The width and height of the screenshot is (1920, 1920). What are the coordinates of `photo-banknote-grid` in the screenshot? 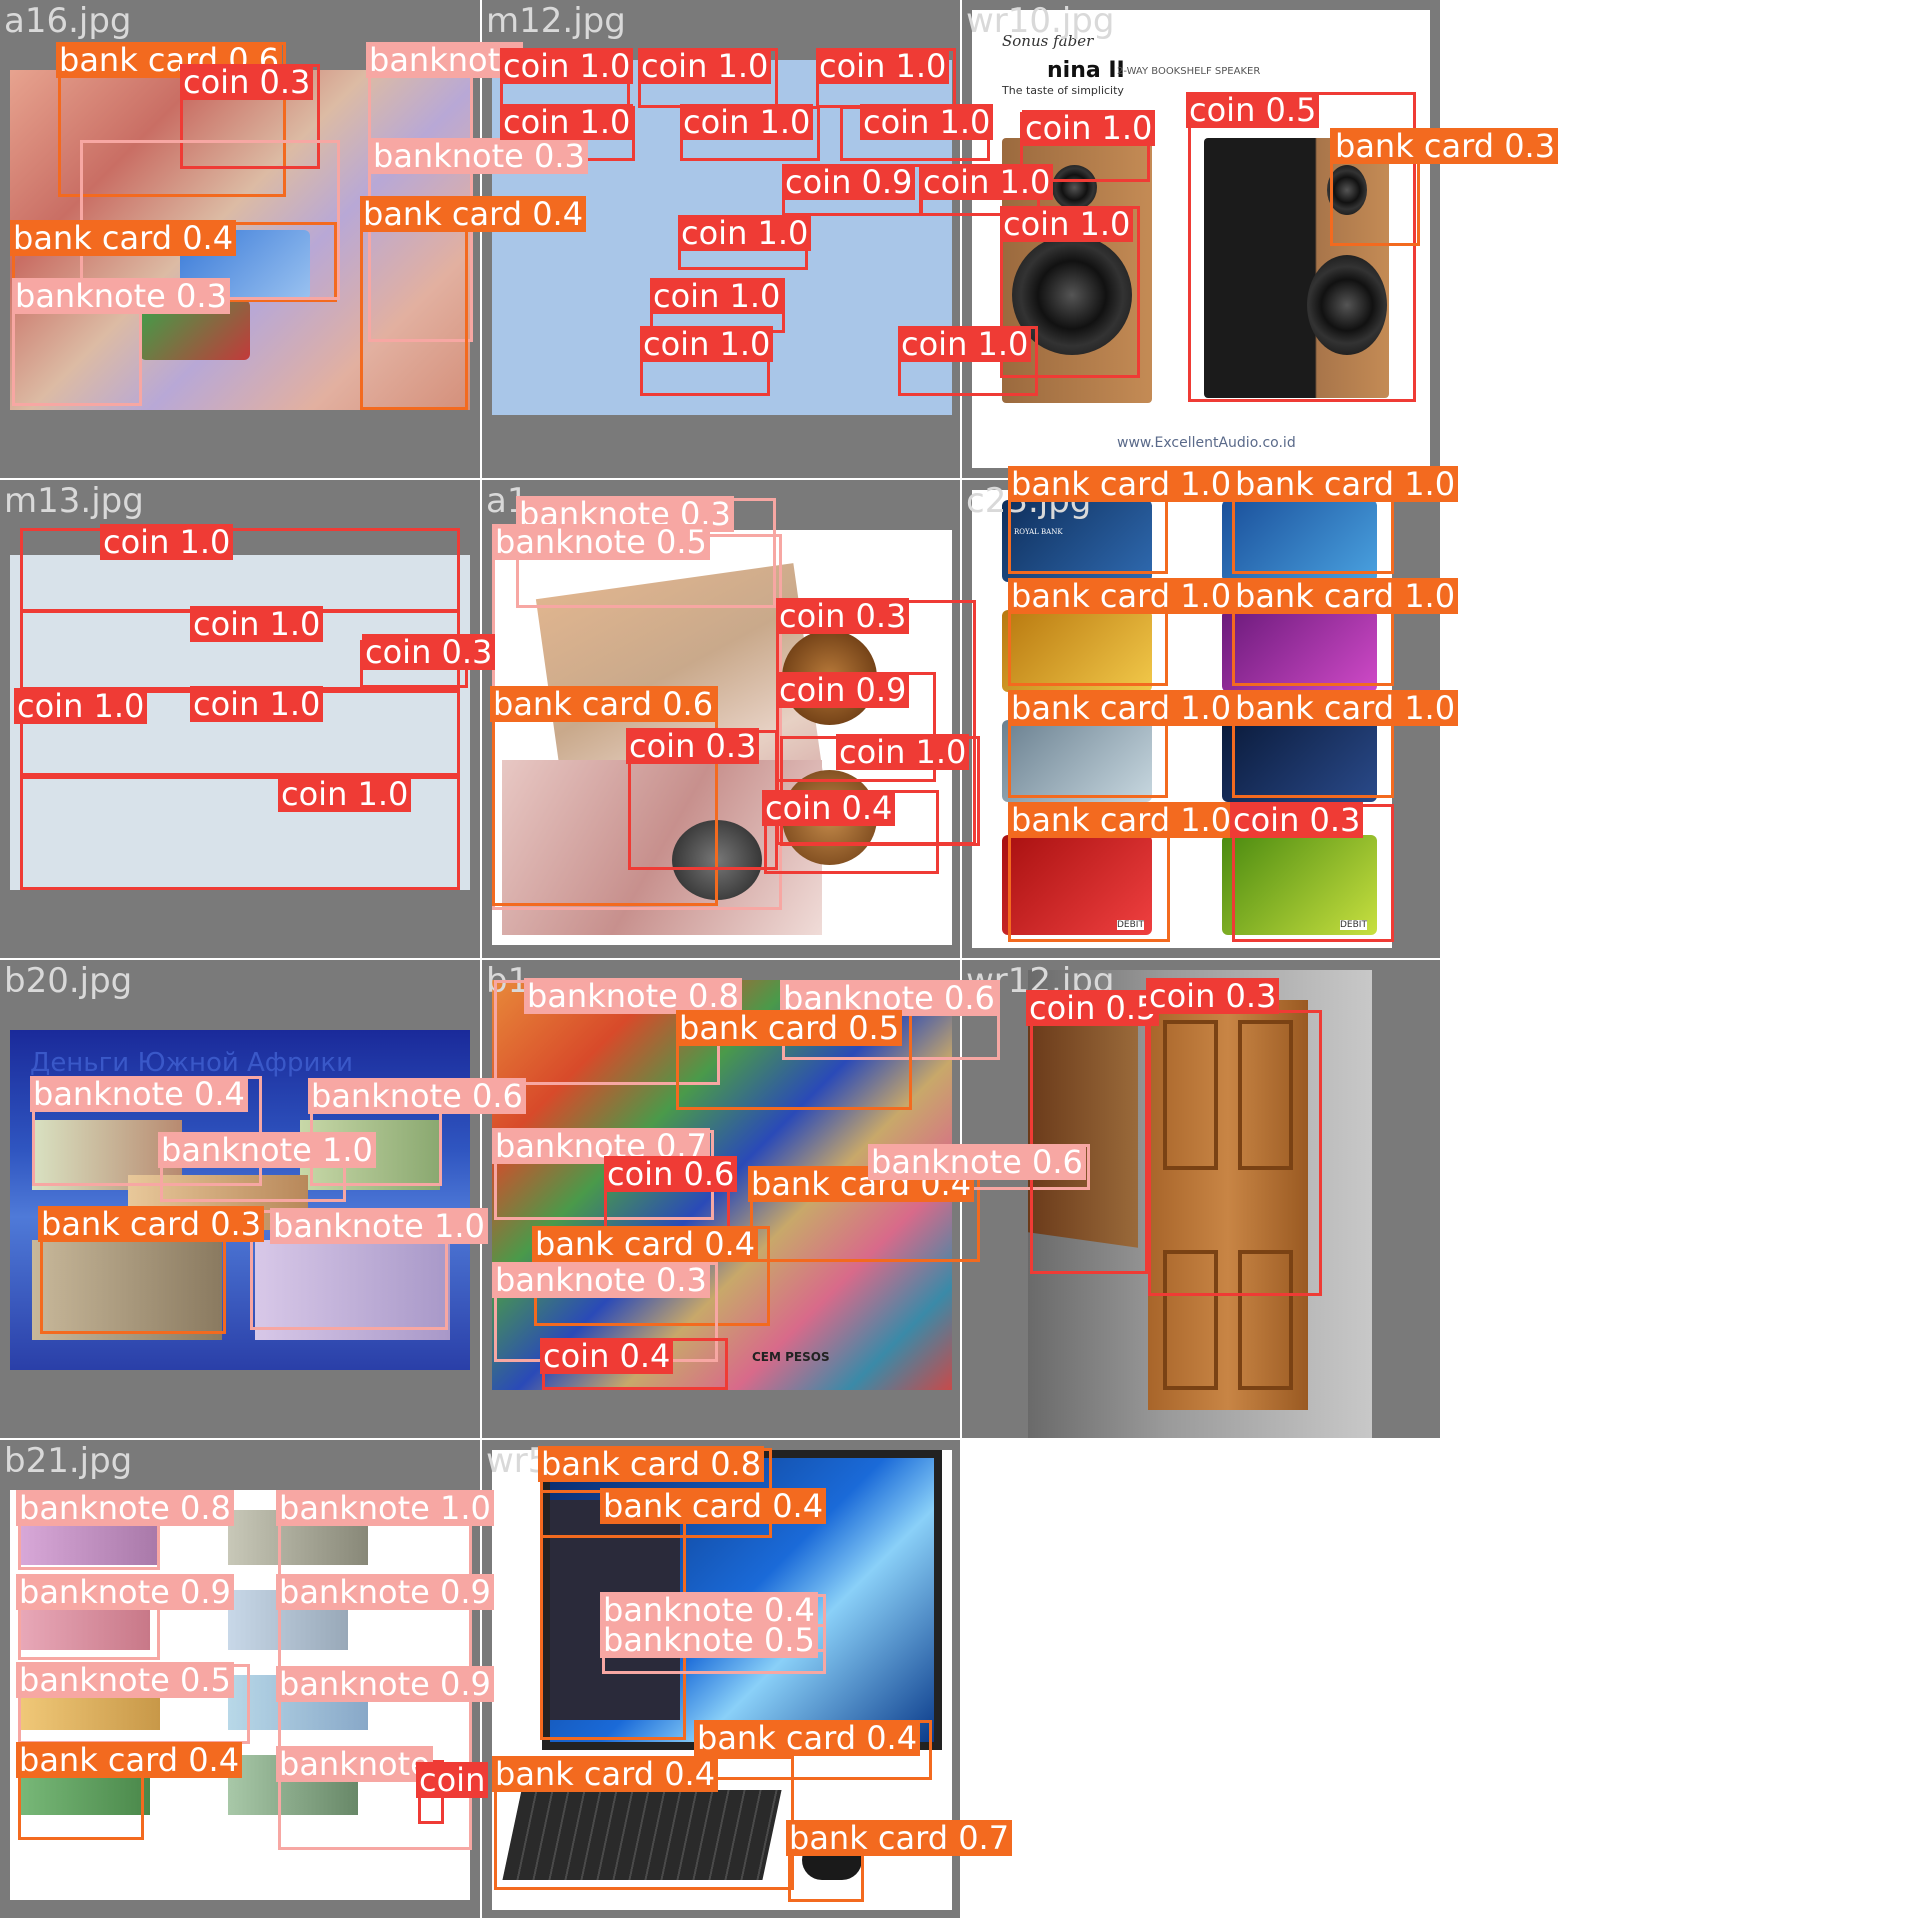 It's located at (240, 1695).